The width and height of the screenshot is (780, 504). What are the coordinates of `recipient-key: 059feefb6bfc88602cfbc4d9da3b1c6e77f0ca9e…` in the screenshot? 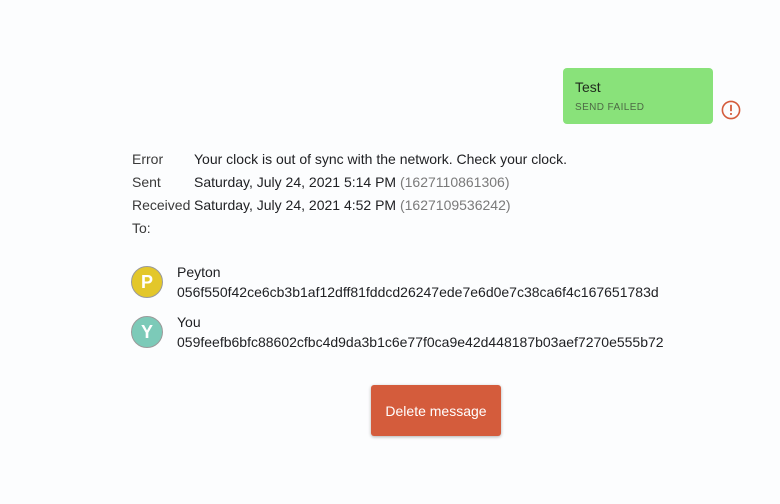 It's located at (420, 342).